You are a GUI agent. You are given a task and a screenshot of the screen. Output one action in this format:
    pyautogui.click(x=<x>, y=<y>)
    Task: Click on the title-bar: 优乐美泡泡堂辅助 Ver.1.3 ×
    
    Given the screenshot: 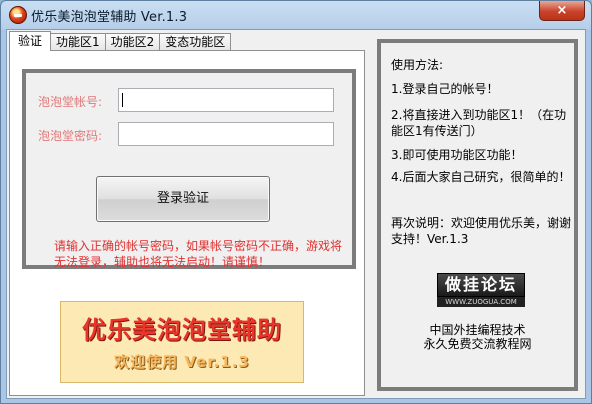 What is the action you would take?
    pyautogui.click(x=296, y=15)
    